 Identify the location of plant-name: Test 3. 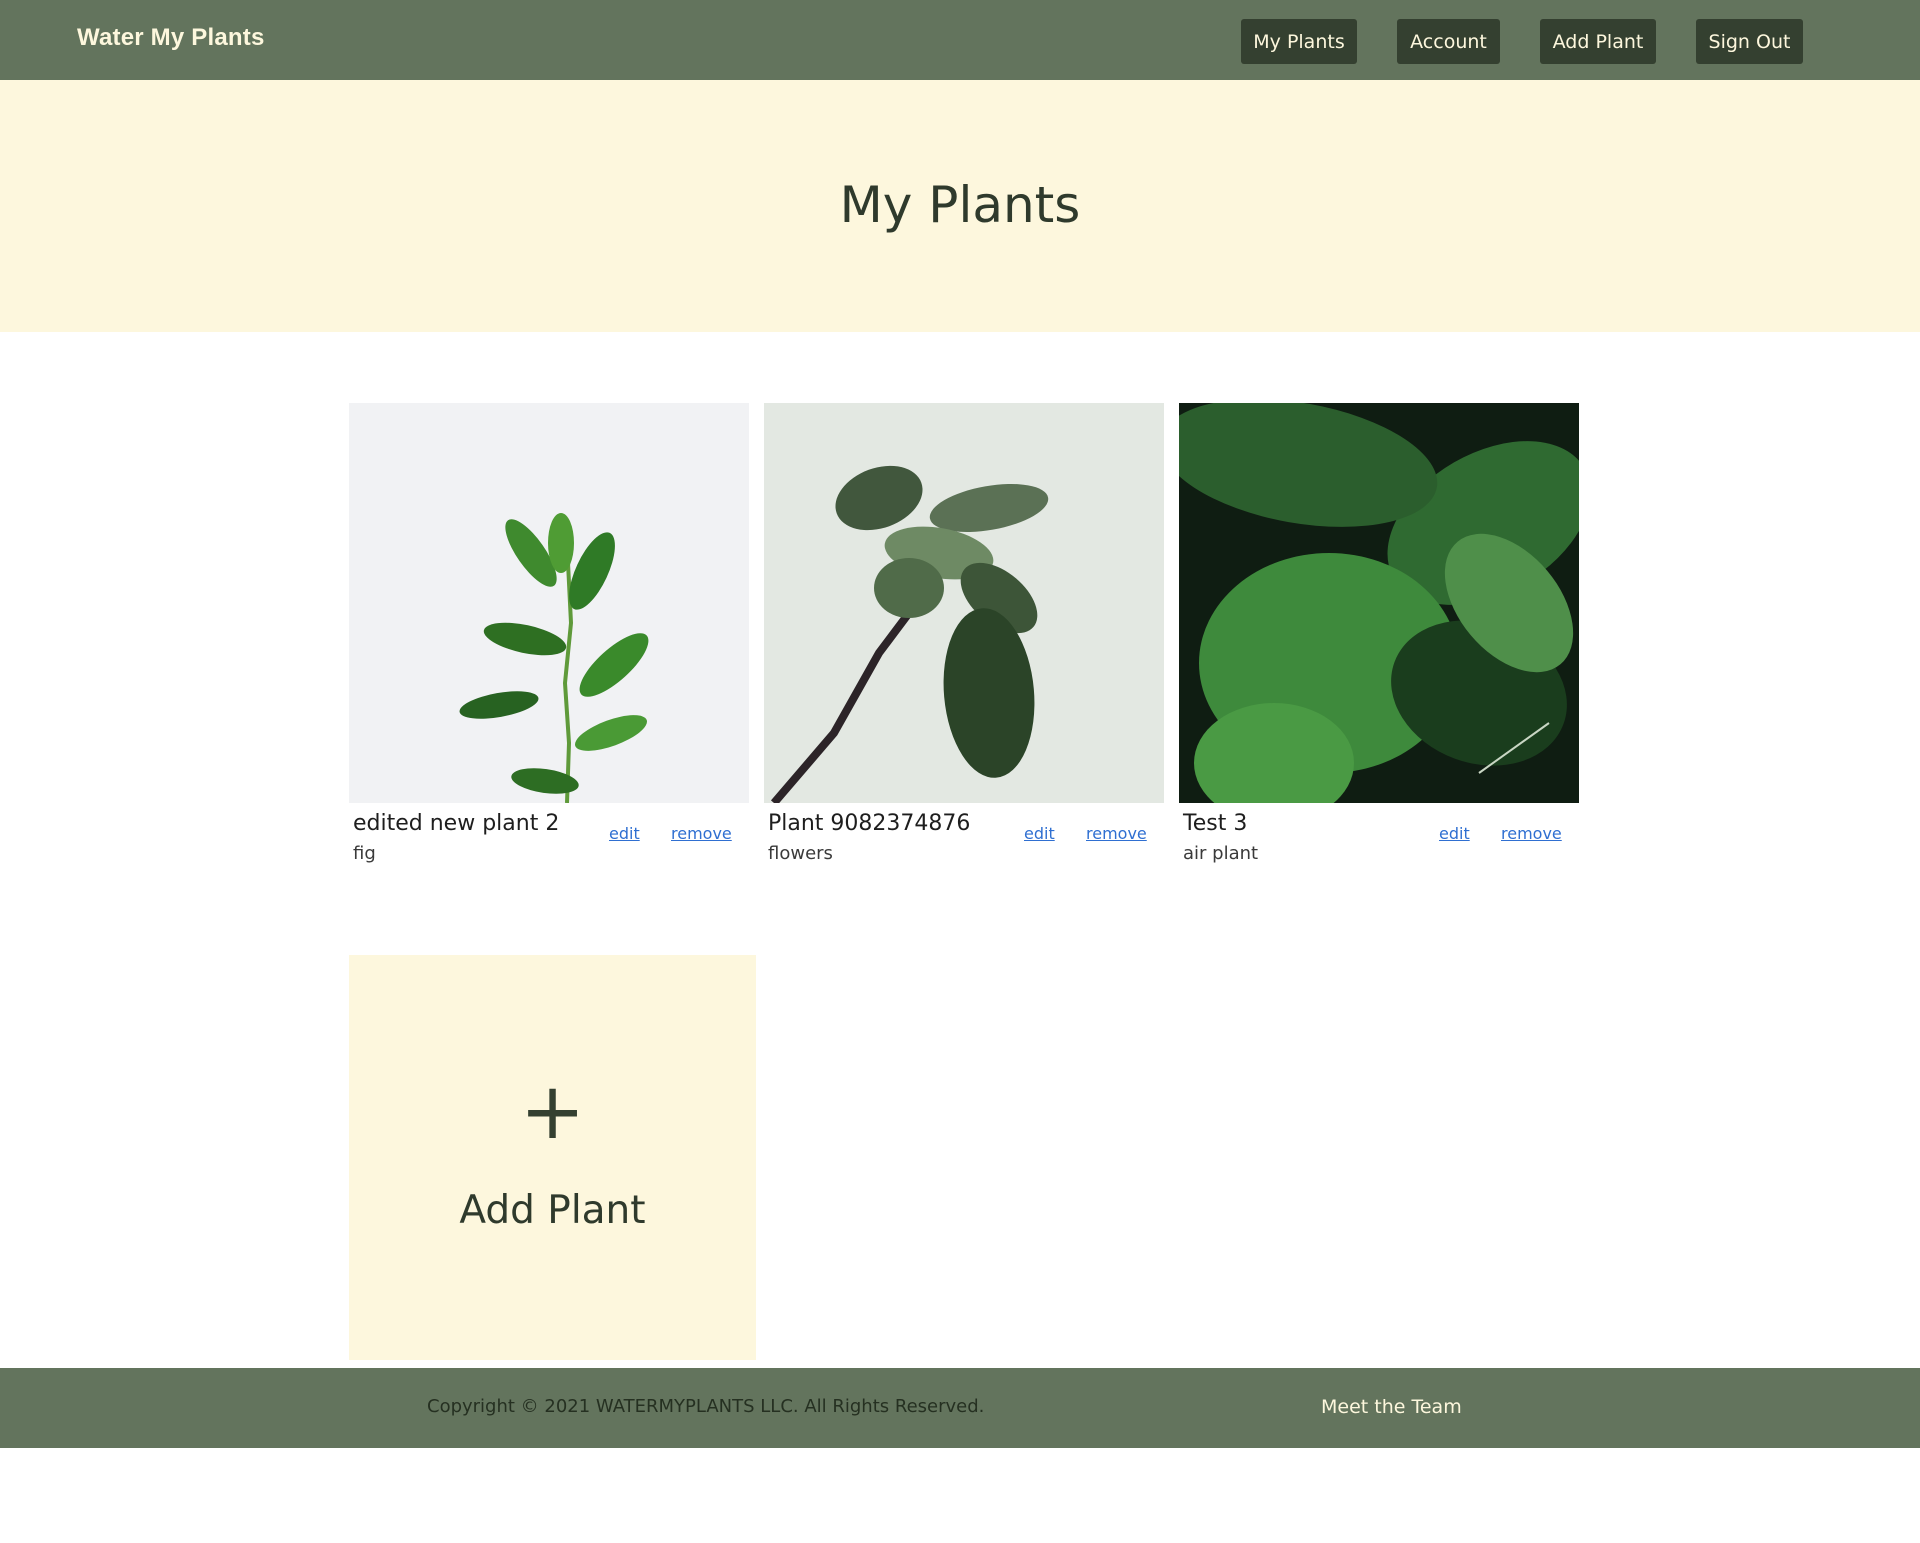
(1215, 823).